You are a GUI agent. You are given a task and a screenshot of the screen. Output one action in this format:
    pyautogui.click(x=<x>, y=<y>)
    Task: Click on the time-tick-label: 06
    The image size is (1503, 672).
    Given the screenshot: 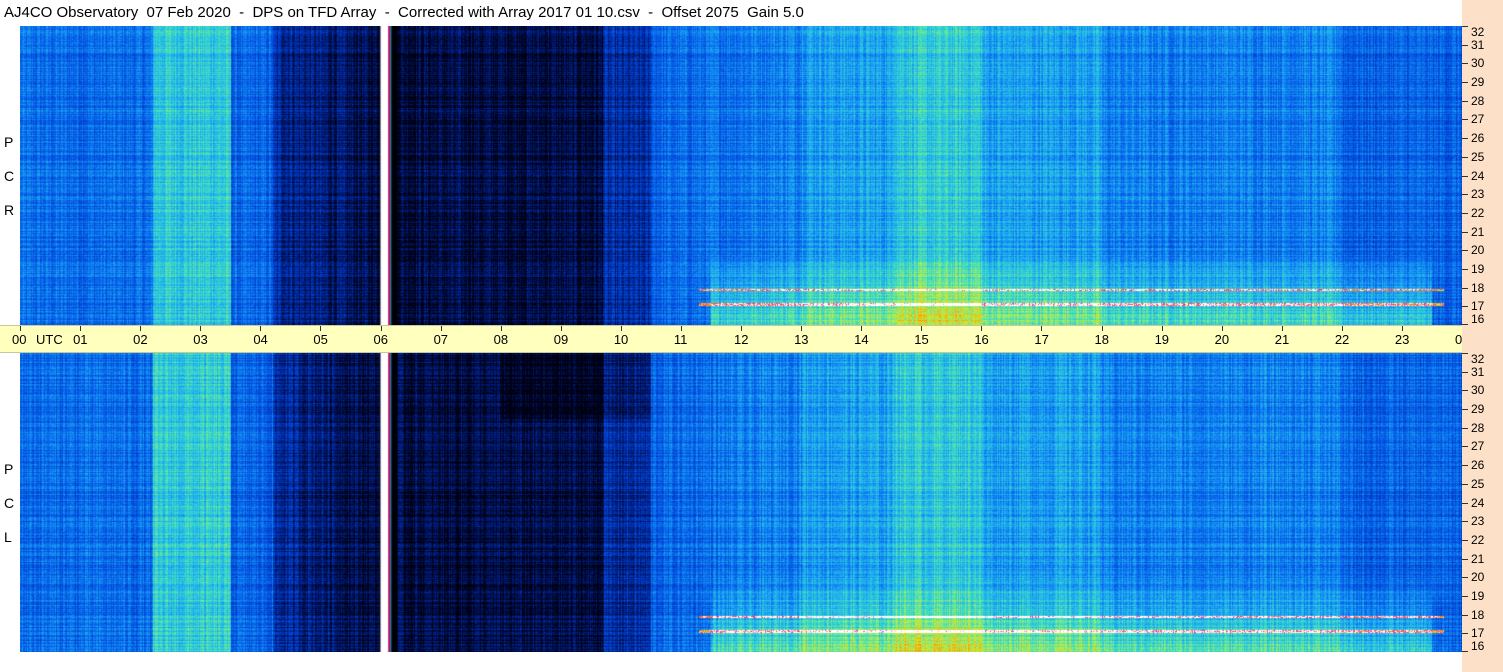 What is the action you would take?
    pyautogui.click(x=380, y=339)
    